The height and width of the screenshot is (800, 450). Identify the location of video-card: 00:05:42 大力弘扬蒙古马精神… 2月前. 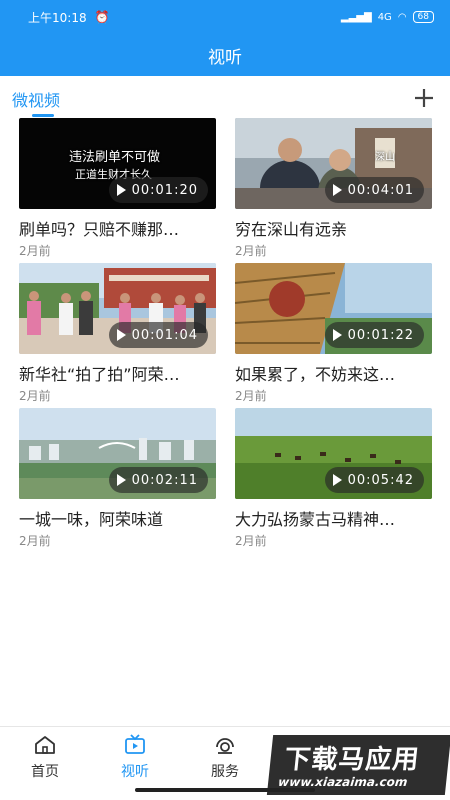
(334, 478).